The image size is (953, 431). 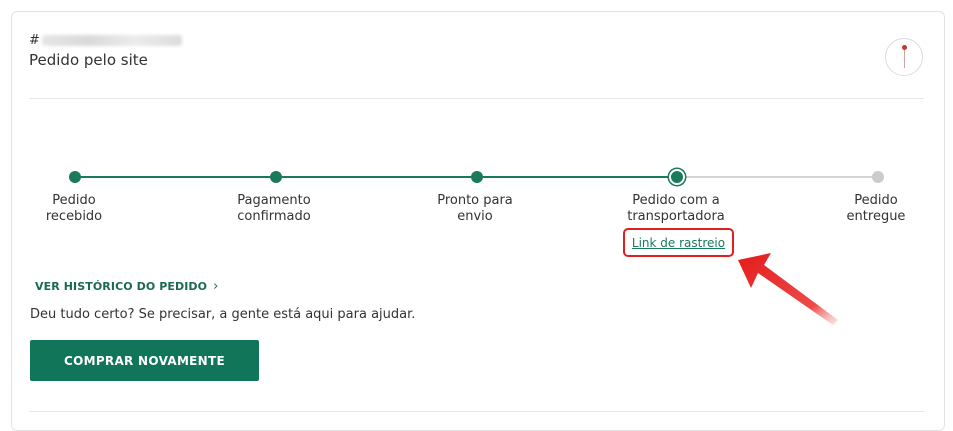 I want to click on step-dot-payment, so click(x=276, y=177).